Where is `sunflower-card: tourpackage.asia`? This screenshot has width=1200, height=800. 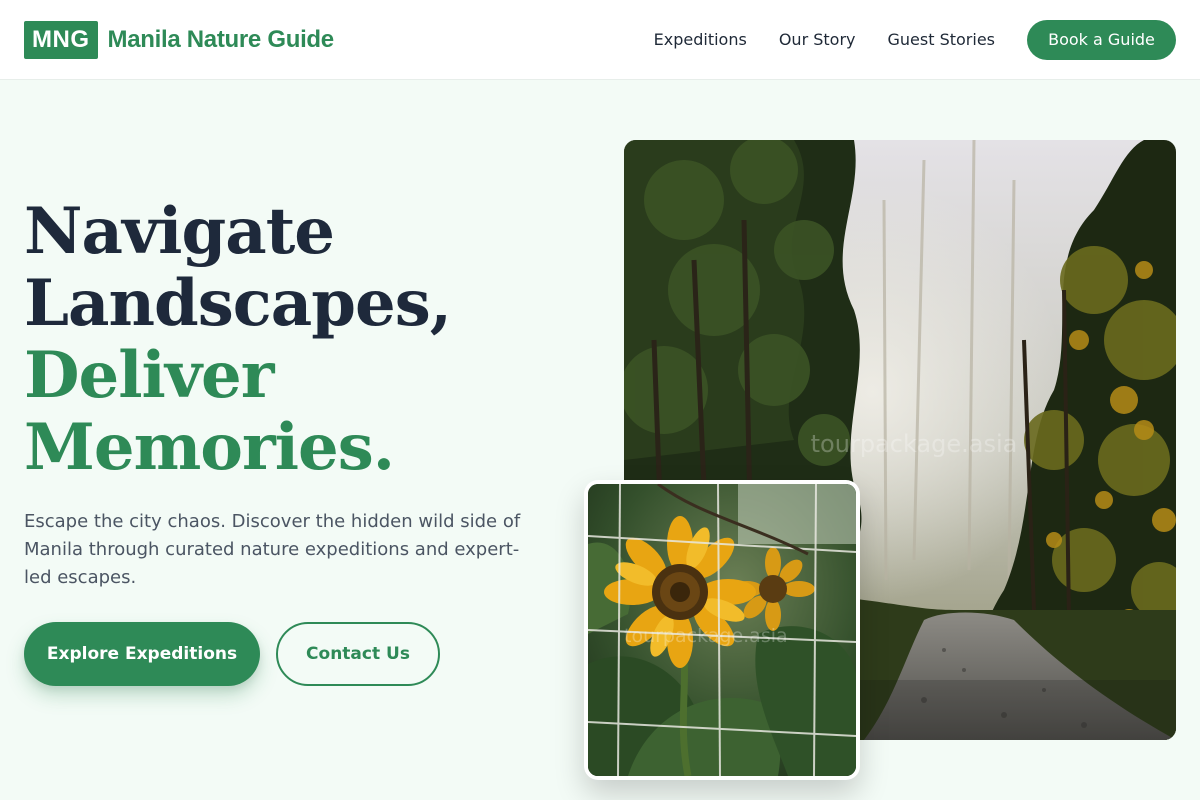 sunflower-card: tourpackage.asia is located at coordinates (722, 630).